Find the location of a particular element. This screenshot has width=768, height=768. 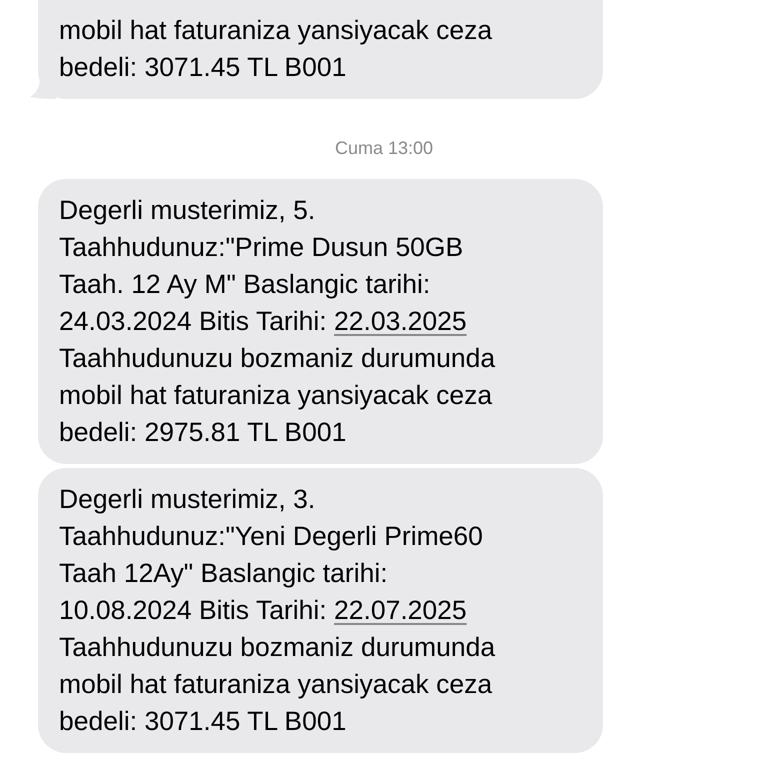

date-link: 22.07.2025 is located at coordinates (400, 610).